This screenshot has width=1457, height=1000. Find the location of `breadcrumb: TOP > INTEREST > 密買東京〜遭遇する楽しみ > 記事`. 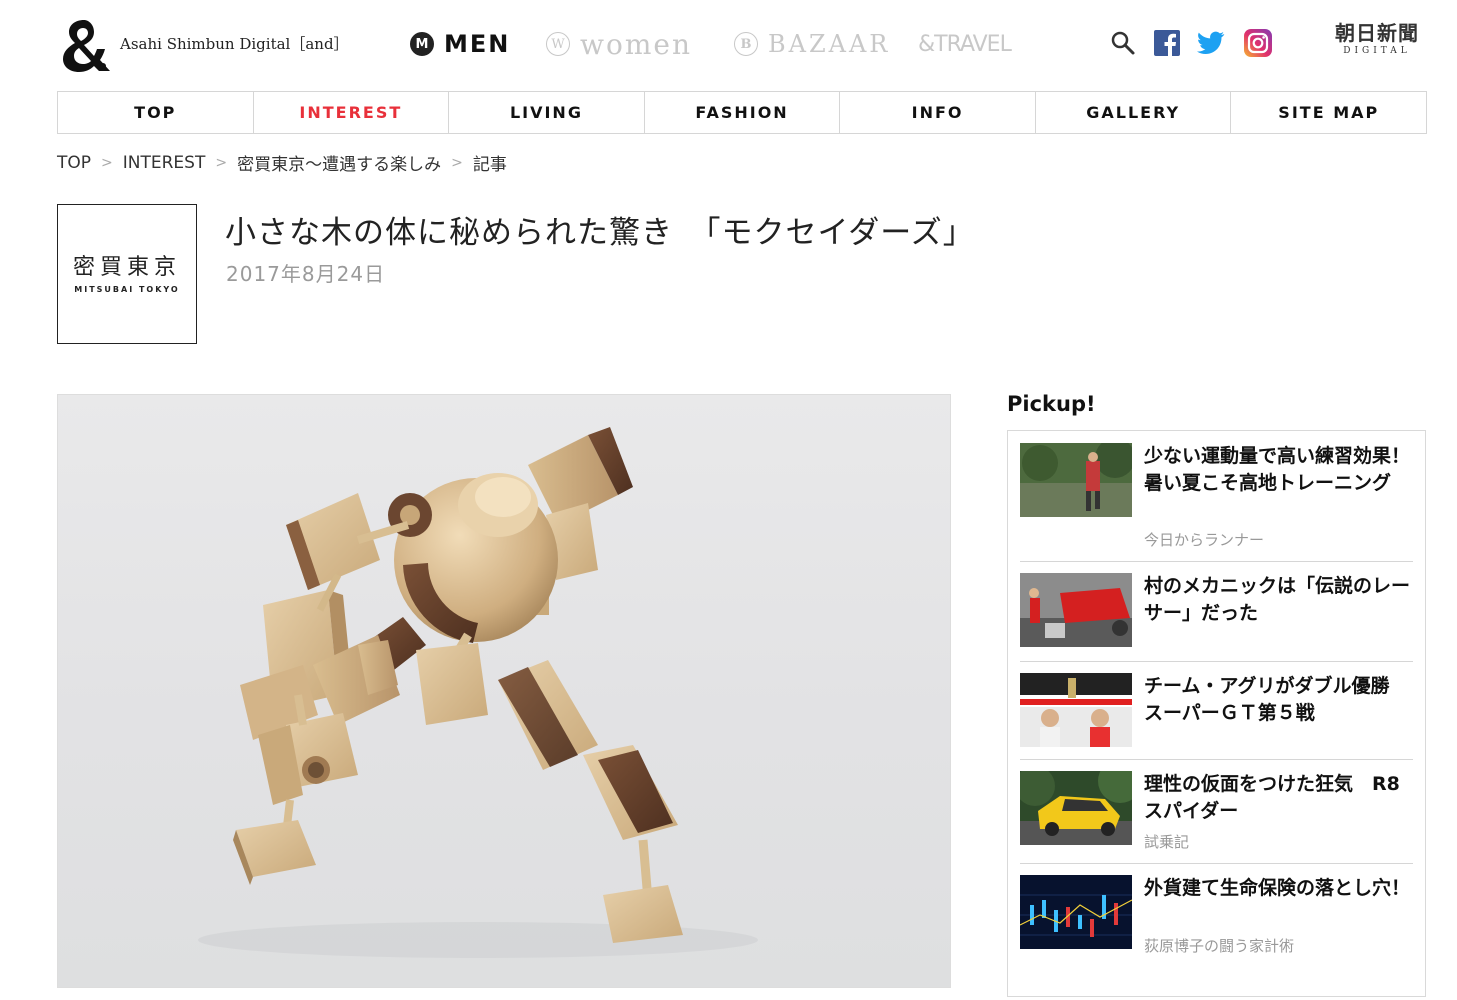

breadcrumb: TOP > INTEREST > 密買東京〜遭遇する楽しみ > 記事 is located at coordinates (282, 163).